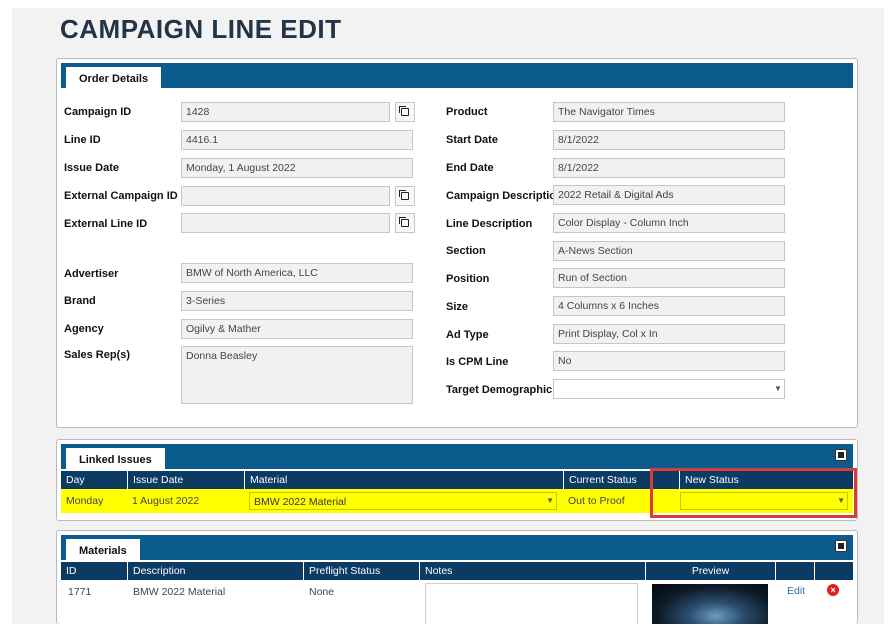 This screenshot has width=896, height=628. Describe the element at coordinates (669, 389) in the screenshot. I see `target-demographic-select` at that location.